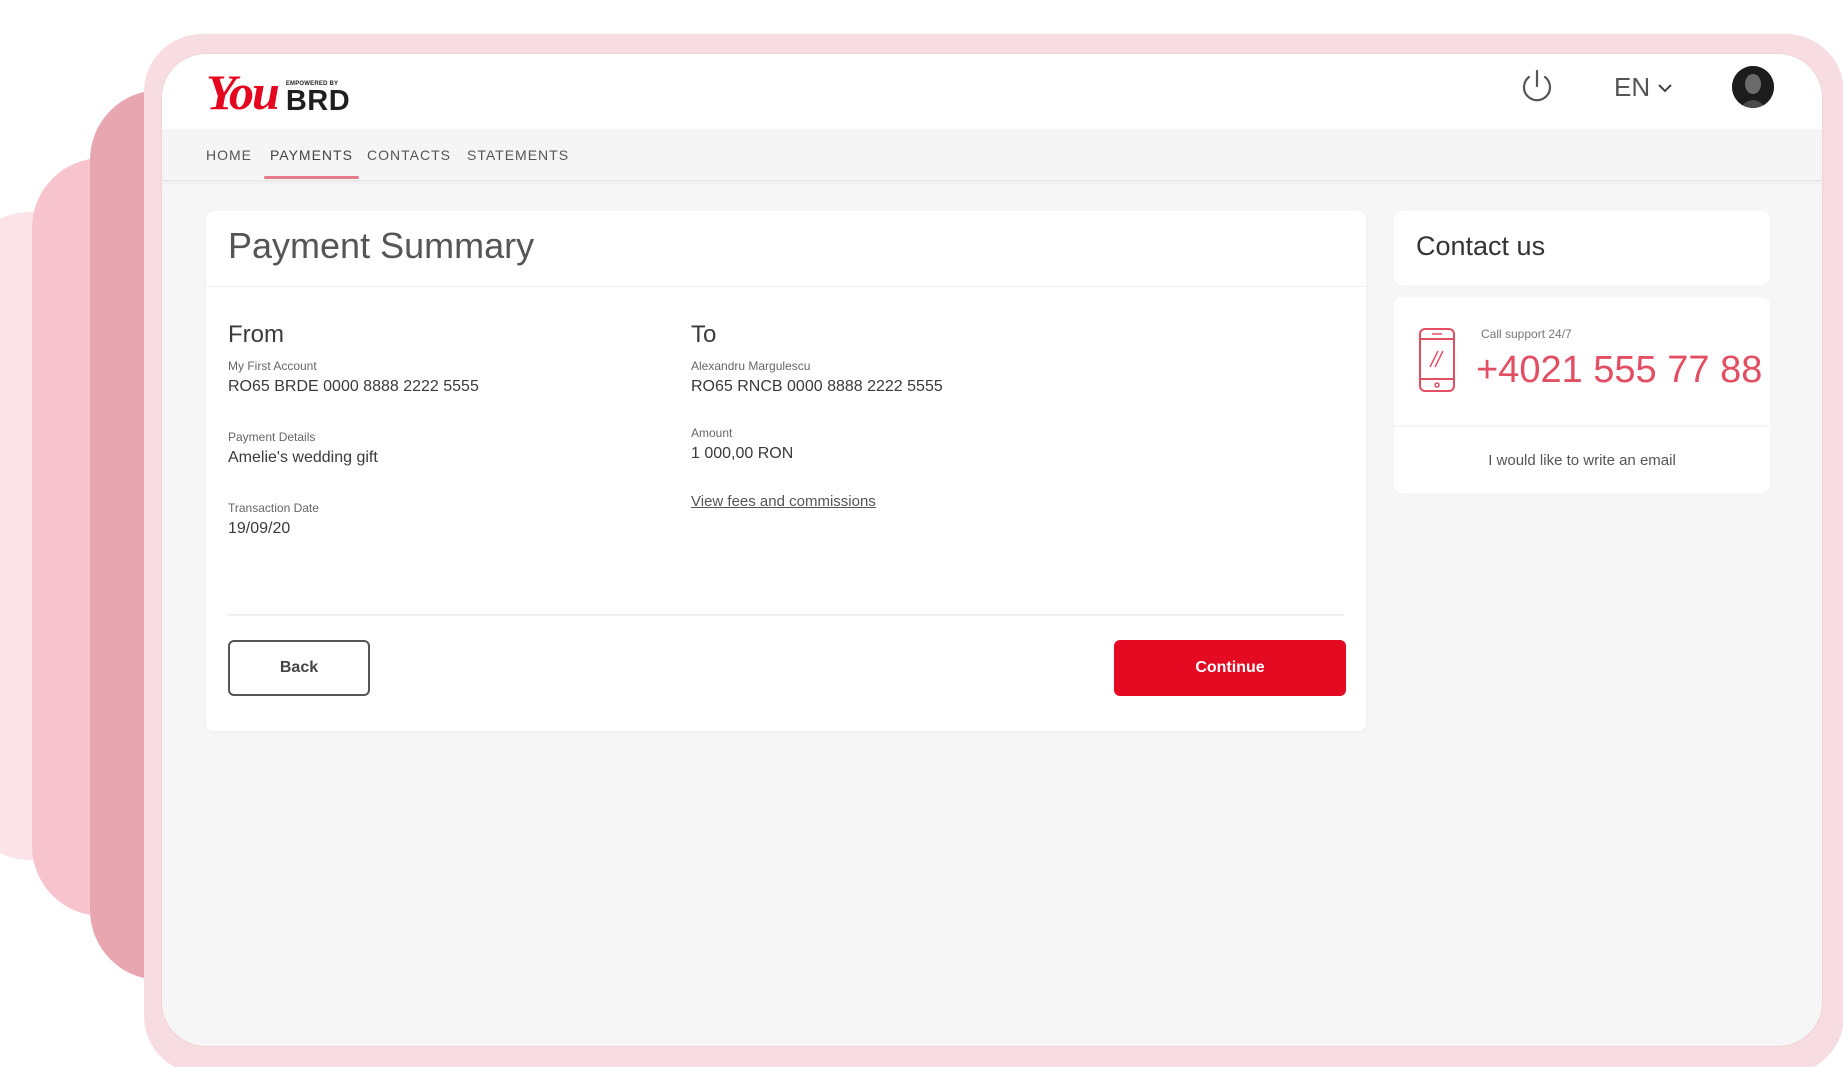 This screenshot has width=1843, height=1067. What do you see at coordinates (409, 155) in the screenshot?
I see `nav-item-contacts: CONTACTS` at bounding box center [409, 155].